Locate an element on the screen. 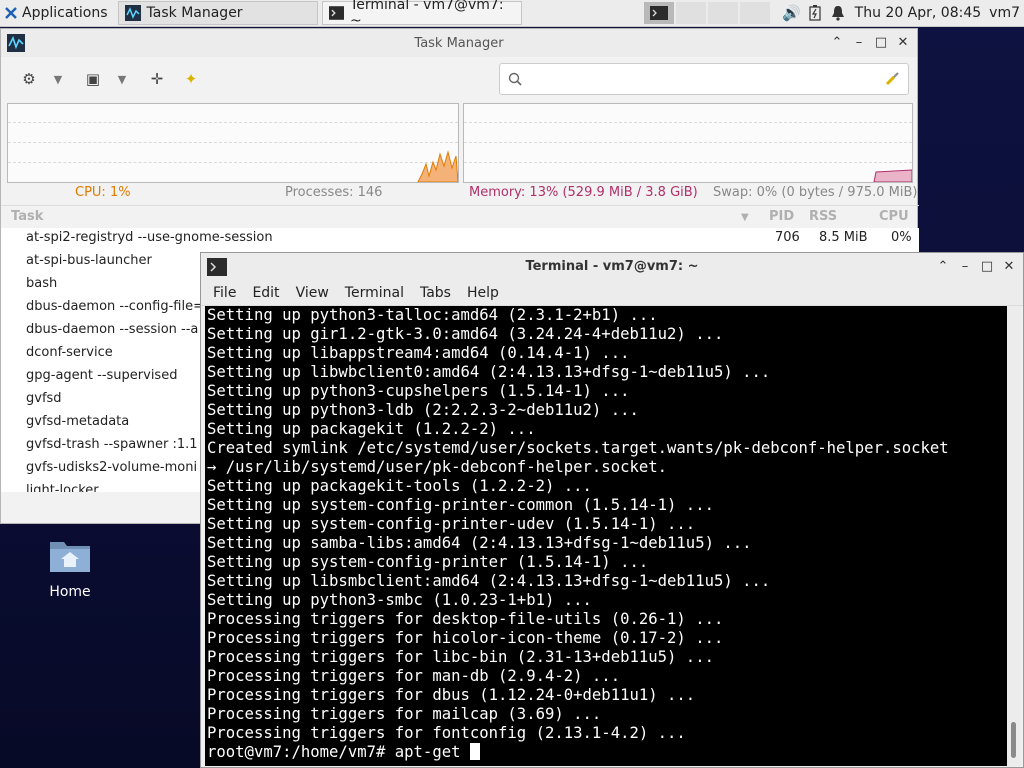  task-manager-titlebar: Task Manager ⌃ – □ ✕ is located at coordinates (459, 43).